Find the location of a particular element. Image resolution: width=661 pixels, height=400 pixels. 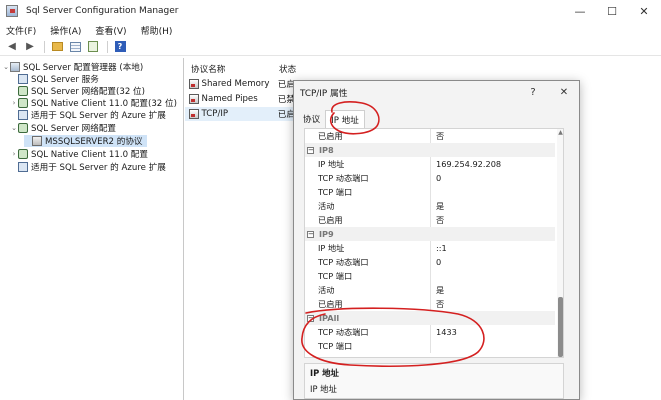

dialog-title: TCP/IP 属性 is located at coordinates (324, 93).